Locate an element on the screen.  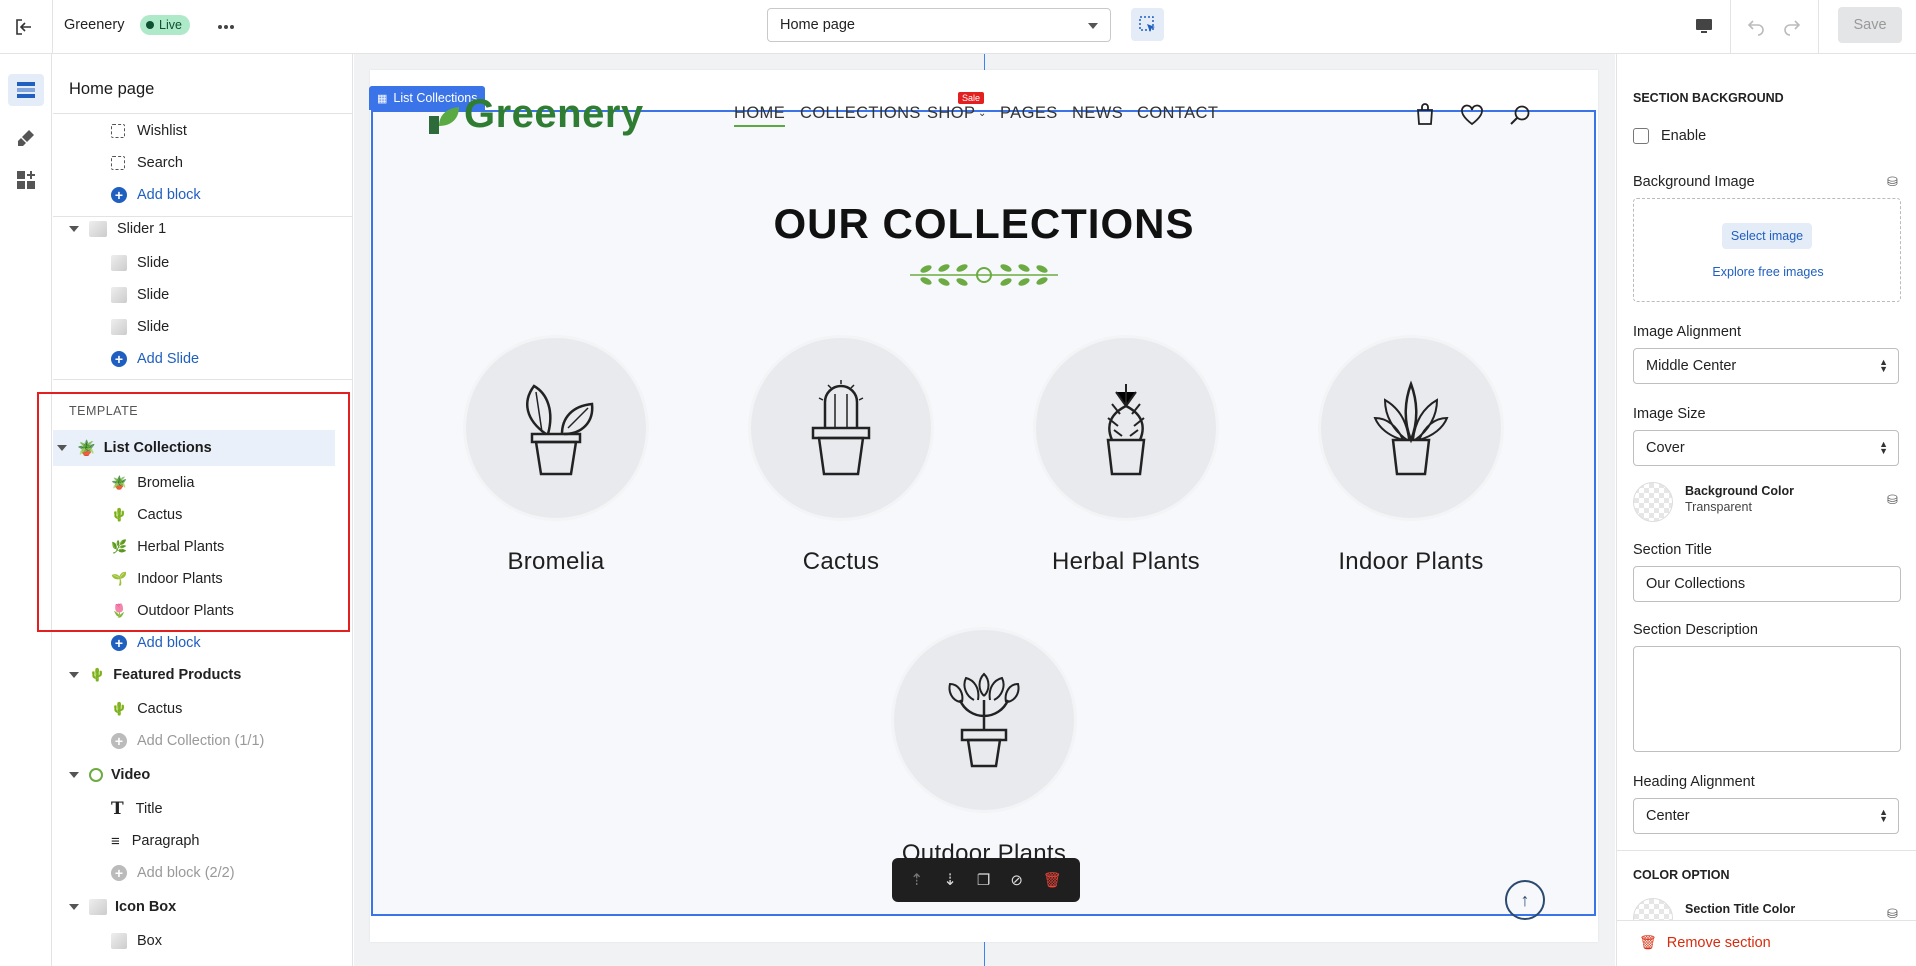
tree-section-slider: Slider 1 is located at coordinates (117, 229).